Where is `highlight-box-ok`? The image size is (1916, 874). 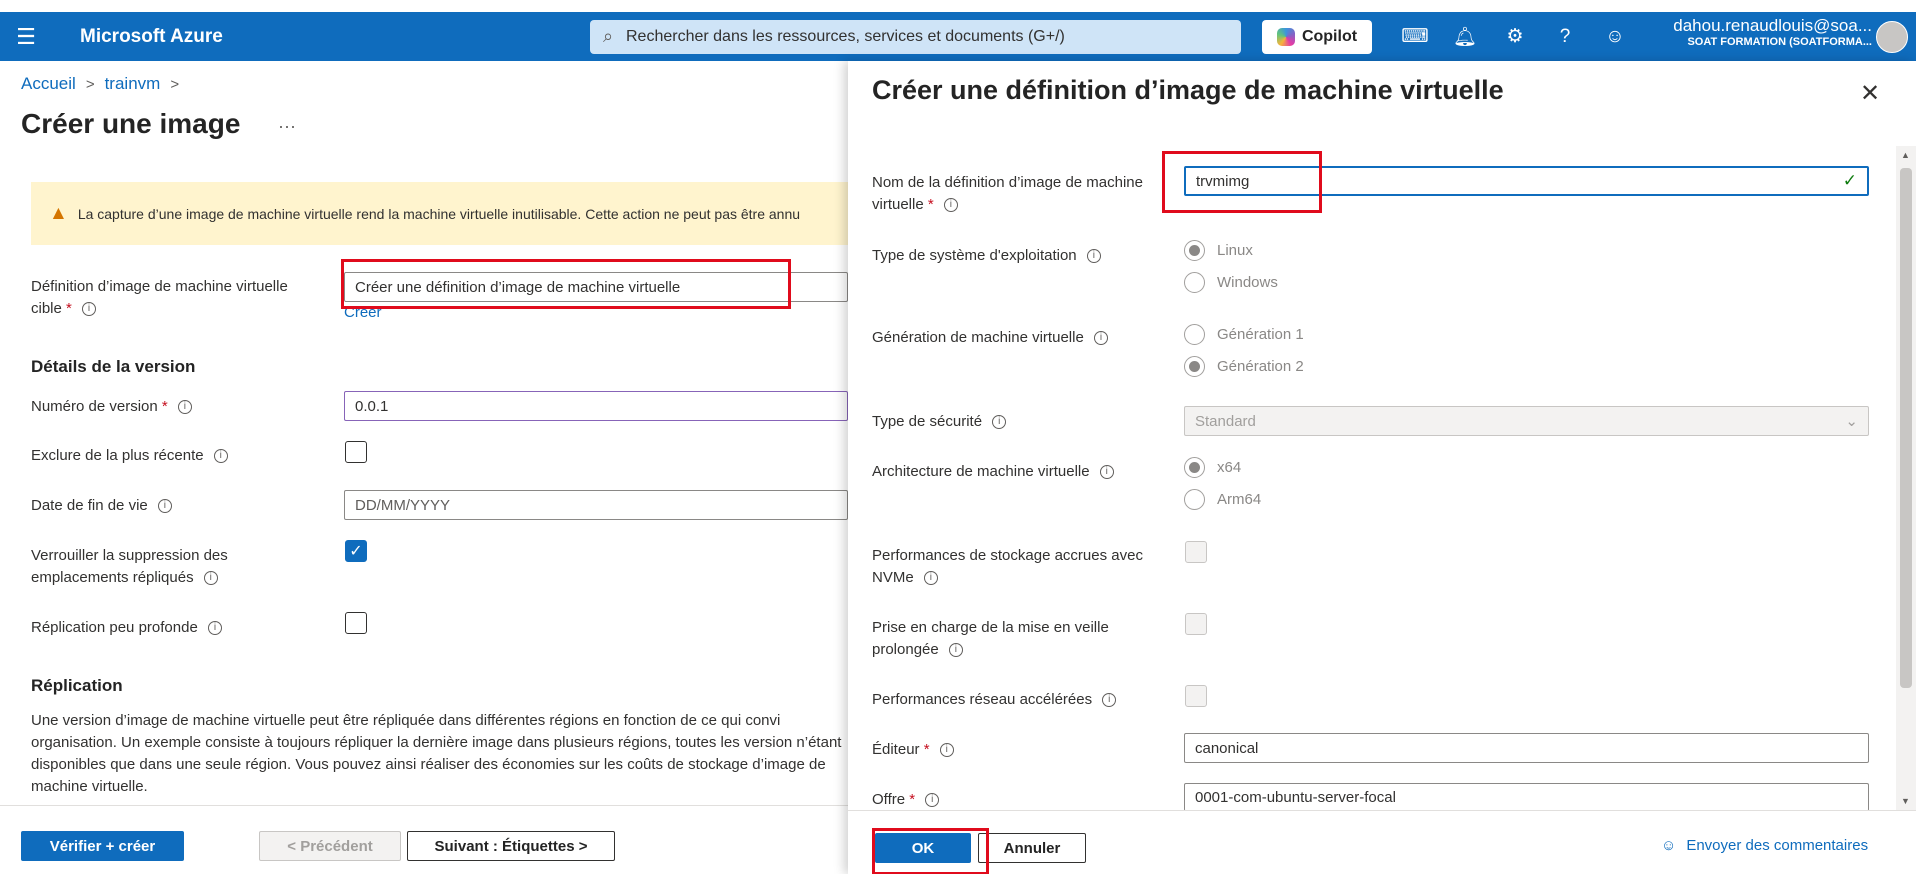
highlight-box-ok is located at coordinates (930, 851).